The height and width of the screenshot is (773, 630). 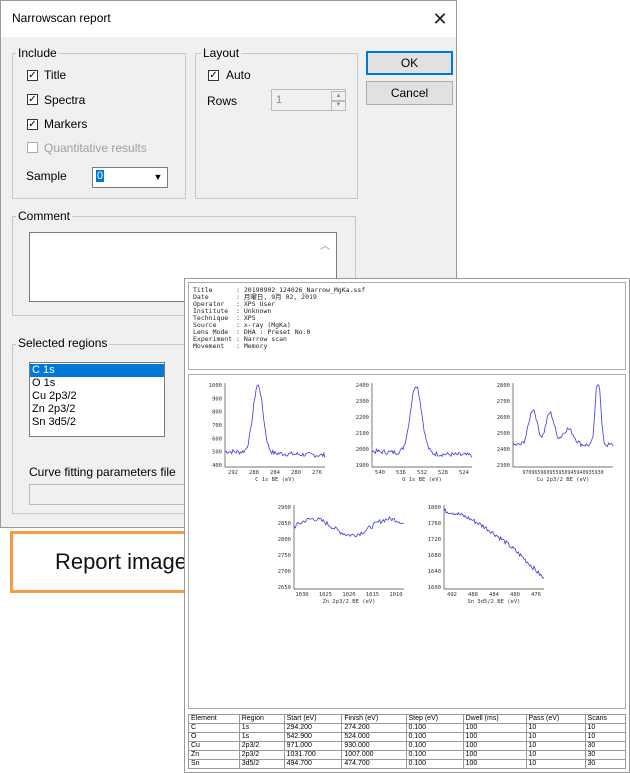 I want to click on x-axis-label: O 1s BE (eV), so click(x=422, y=480).